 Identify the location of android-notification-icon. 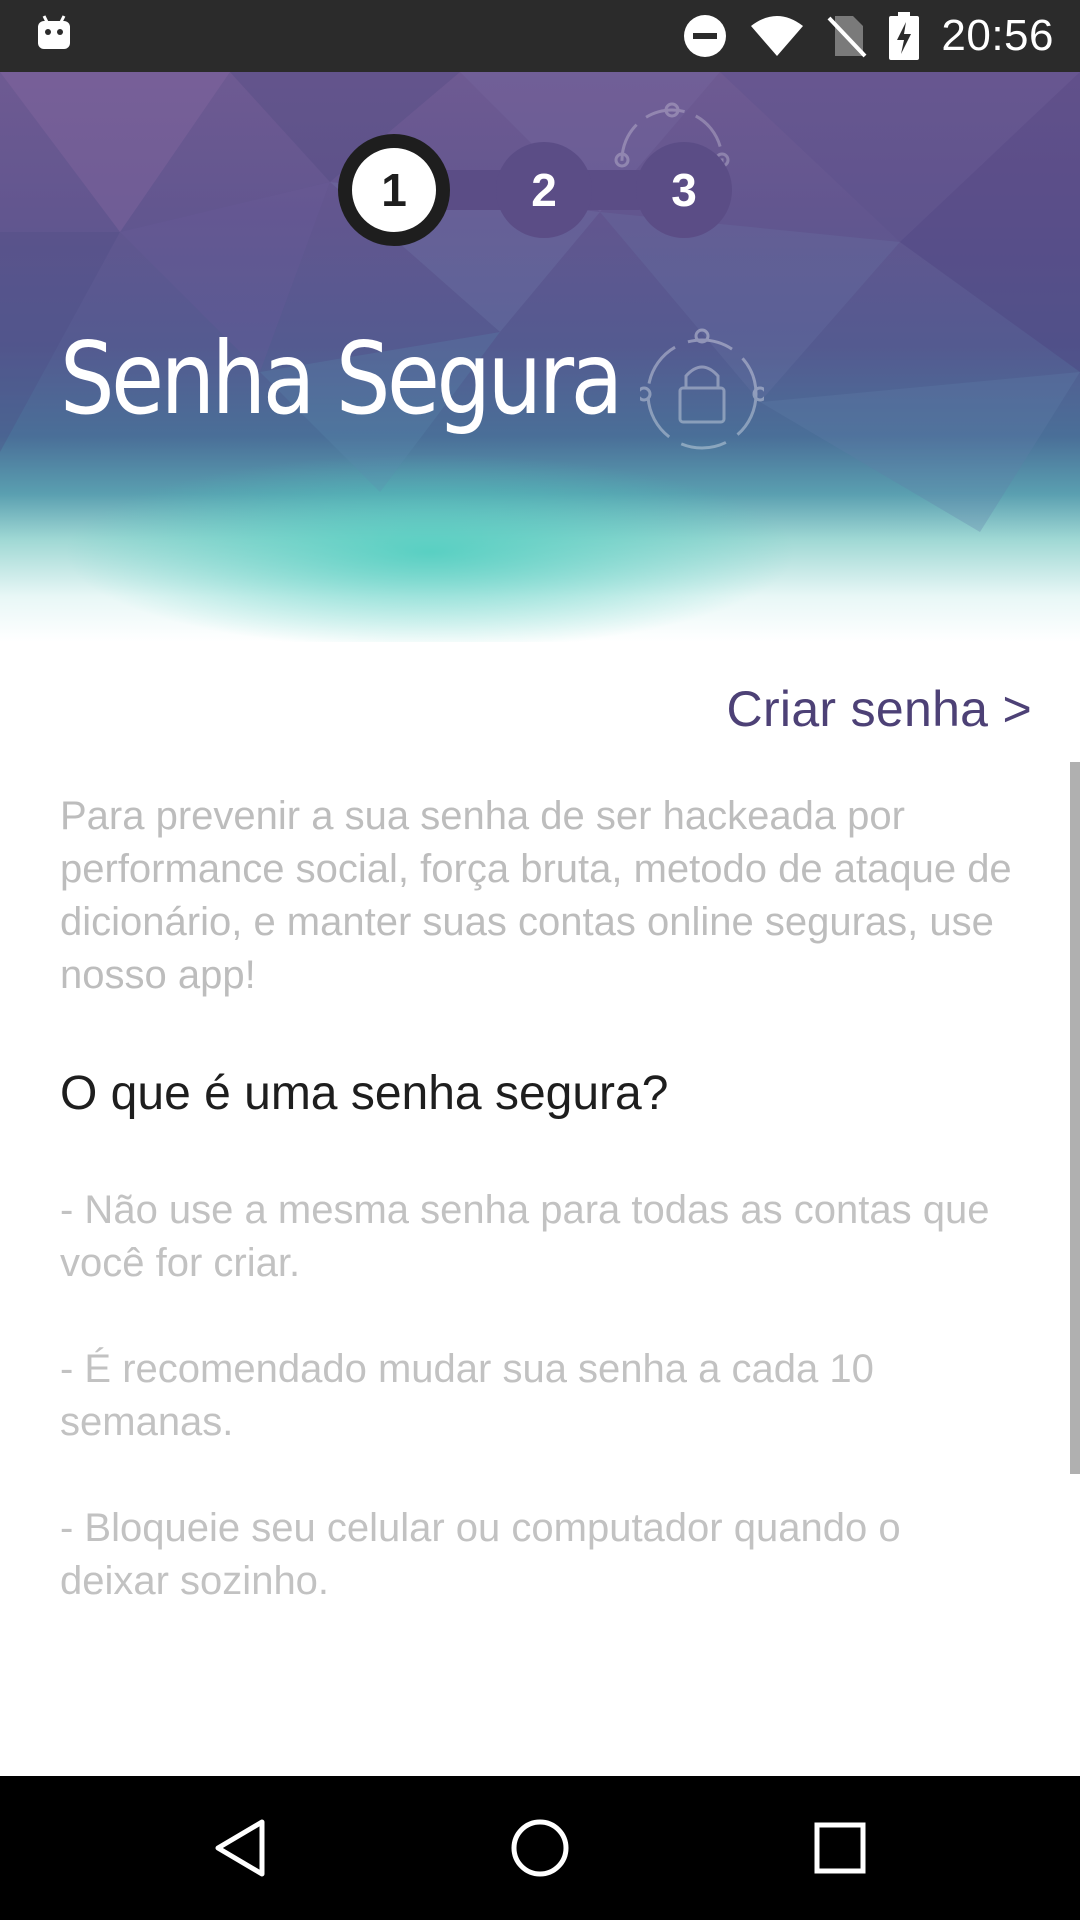
(54, 32).